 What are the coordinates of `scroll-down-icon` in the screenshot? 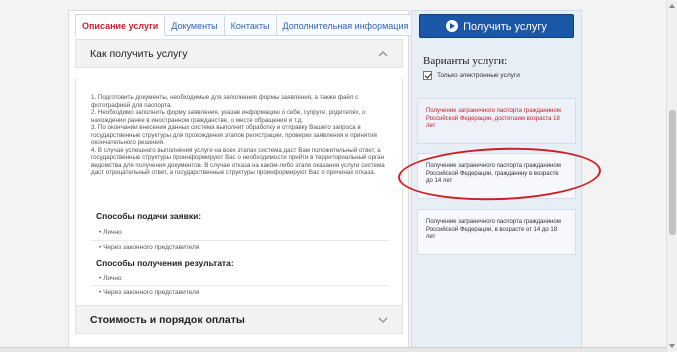 It's located at (672, 346).